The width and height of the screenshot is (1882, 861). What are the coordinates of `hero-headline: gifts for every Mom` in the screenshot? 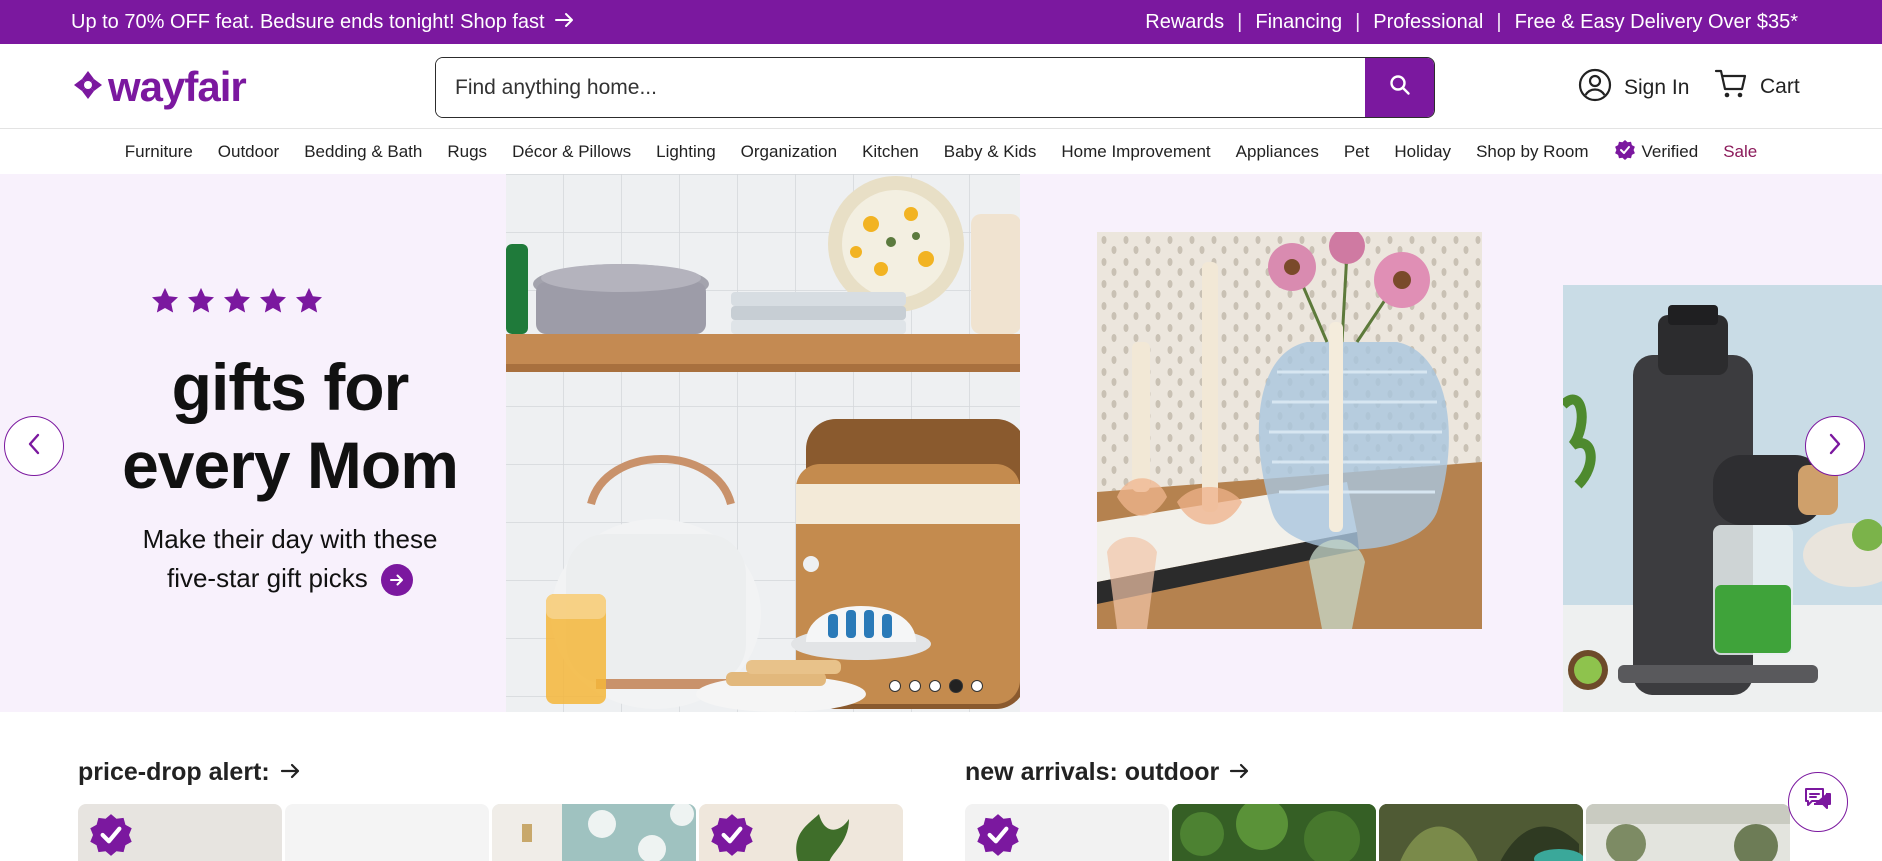 It's located at (290, 426).